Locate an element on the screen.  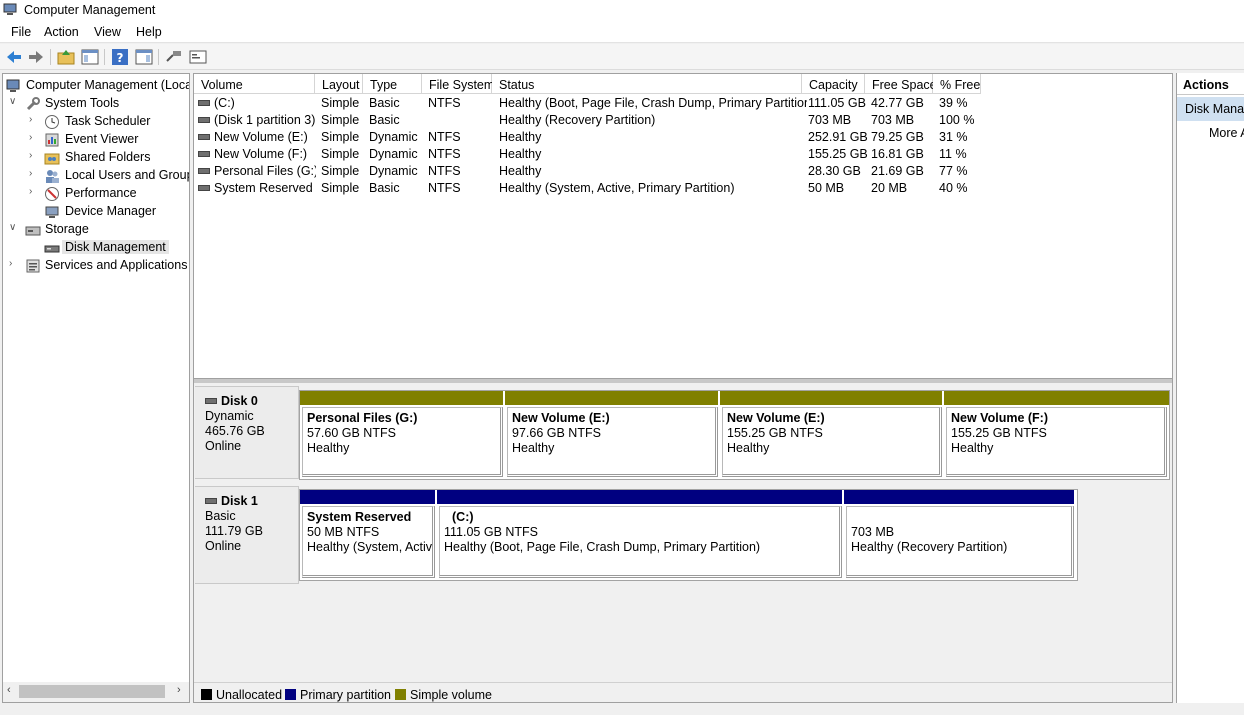
volume-cell: 111.05 GB is located at coordinates (839, 104).